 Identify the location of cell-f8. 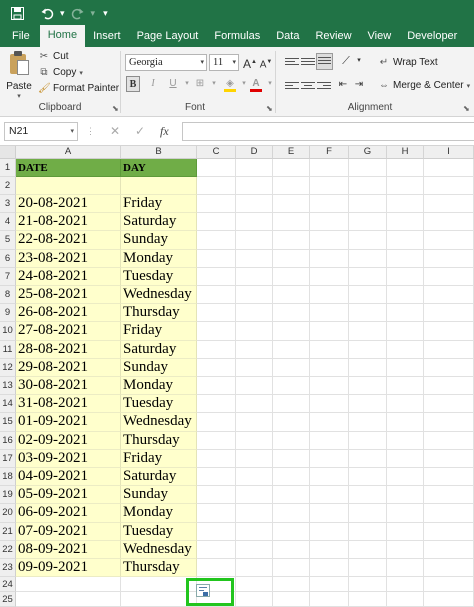
(329, 295).